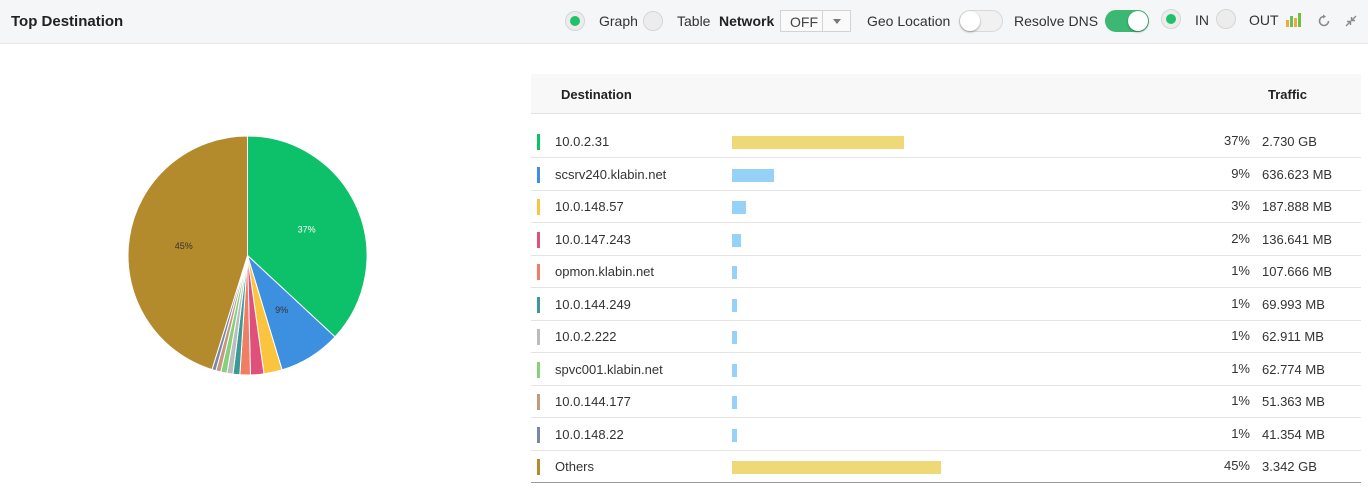 The height and width of the screenshot is (501, 1368). Describe the element at coordinates (981, 21) in the screenshot. I see `geo-location-toggle` at that location.